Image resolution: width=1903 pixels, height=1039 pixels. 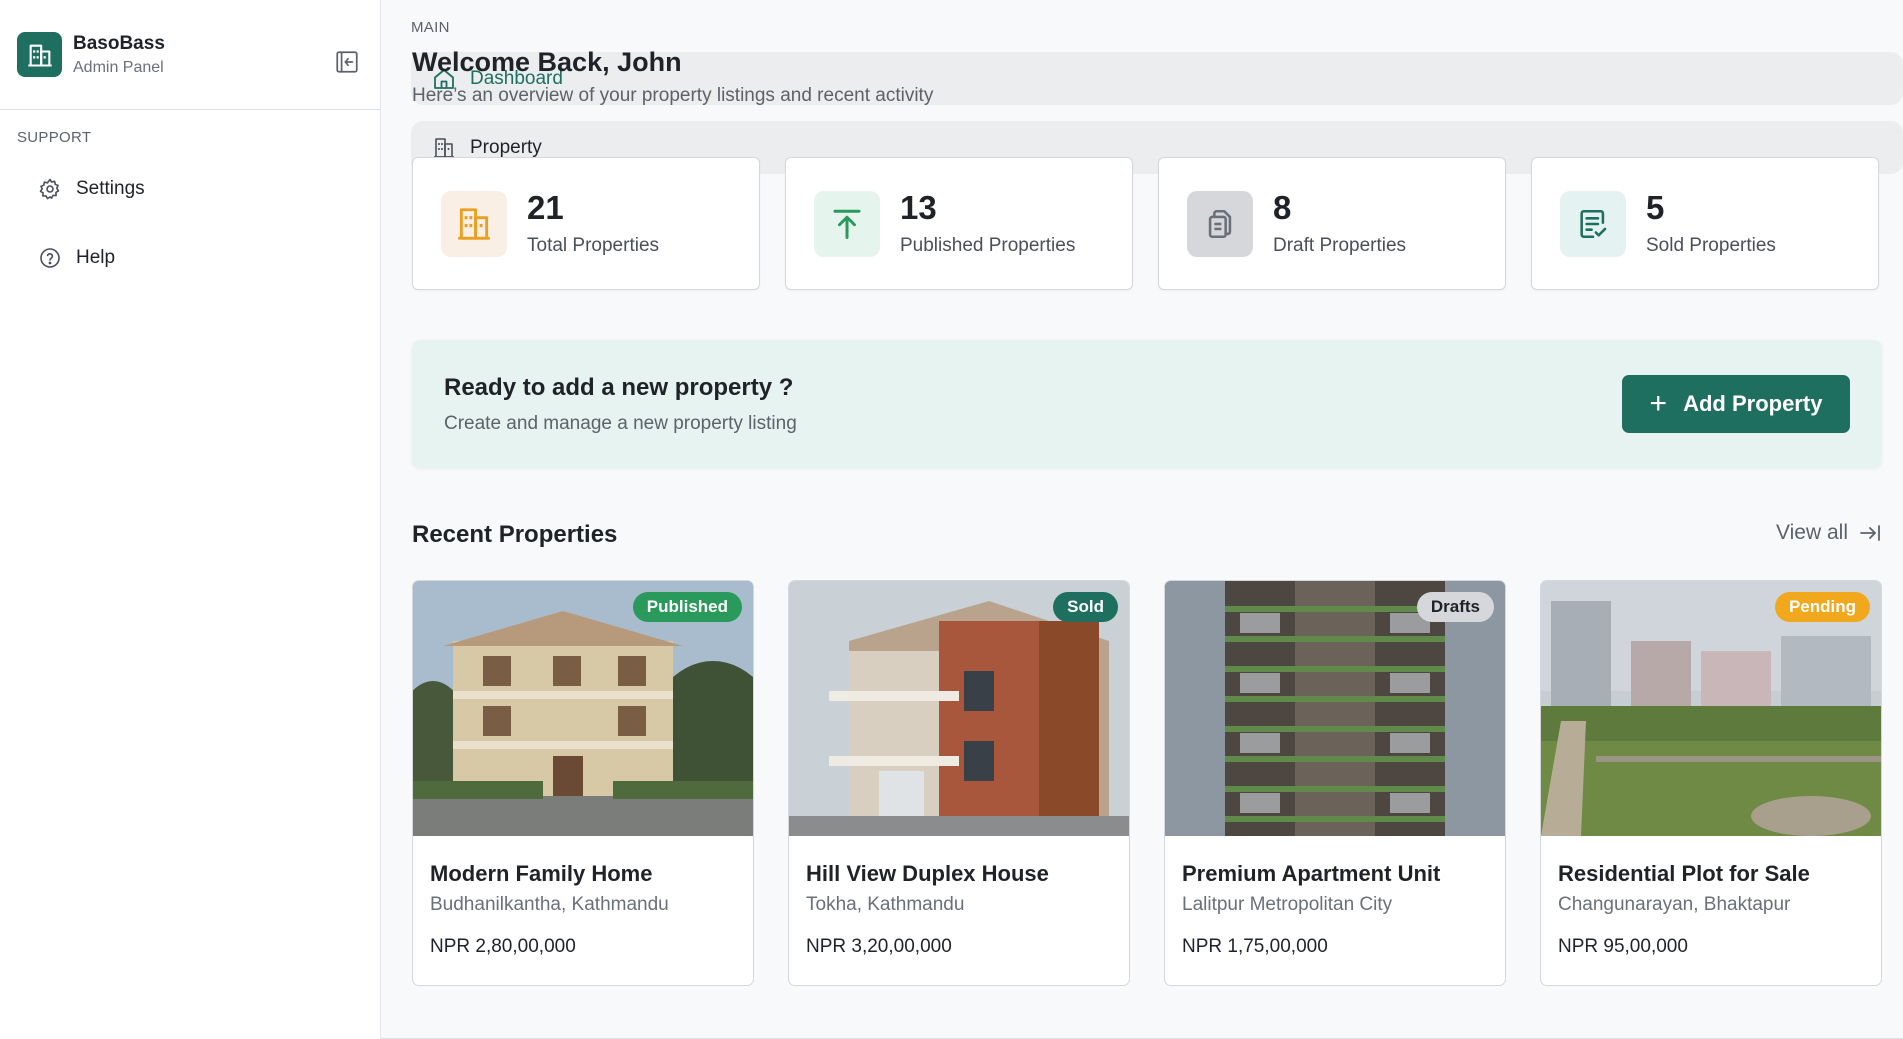 What do you see at coordinates (1287, 904) in the screenshot?
I see `property-location: Lalitpur Metropolitan City` at bounding box center [1287, 904].